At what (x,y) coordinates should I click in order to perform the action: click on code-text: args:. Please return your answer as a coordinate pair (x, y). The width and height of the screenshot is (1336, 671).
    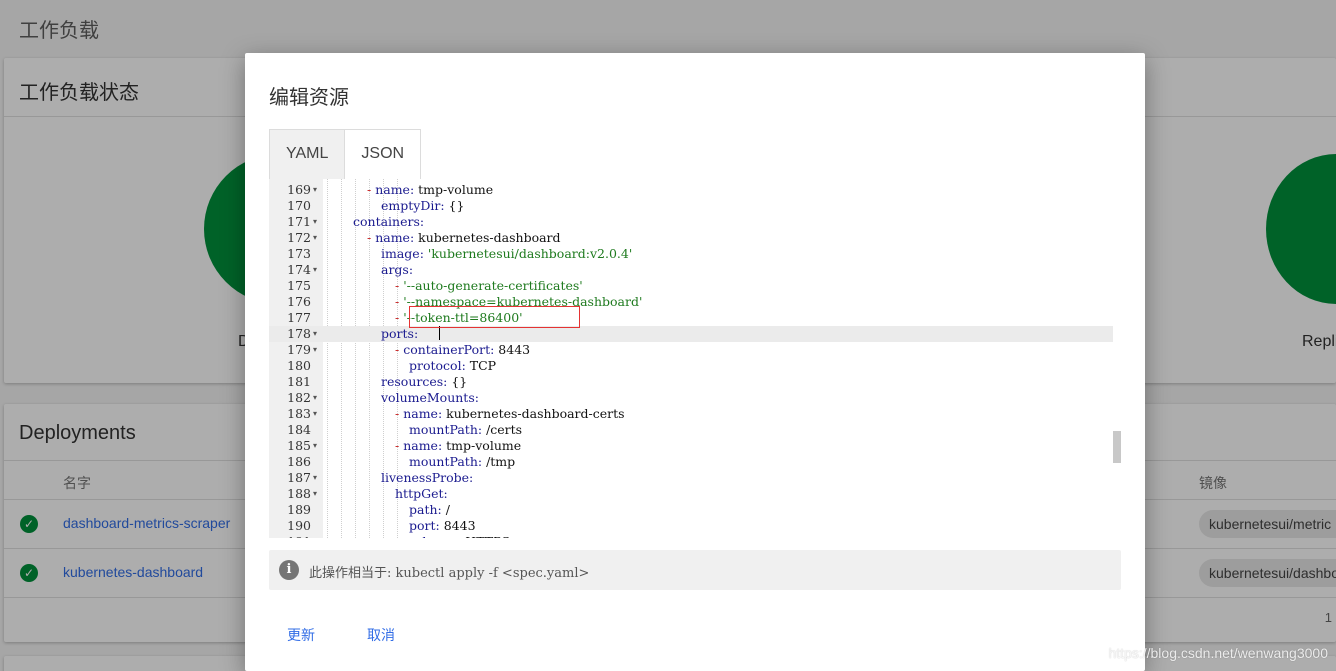
    Looking at the image, I should click on (397, 269).